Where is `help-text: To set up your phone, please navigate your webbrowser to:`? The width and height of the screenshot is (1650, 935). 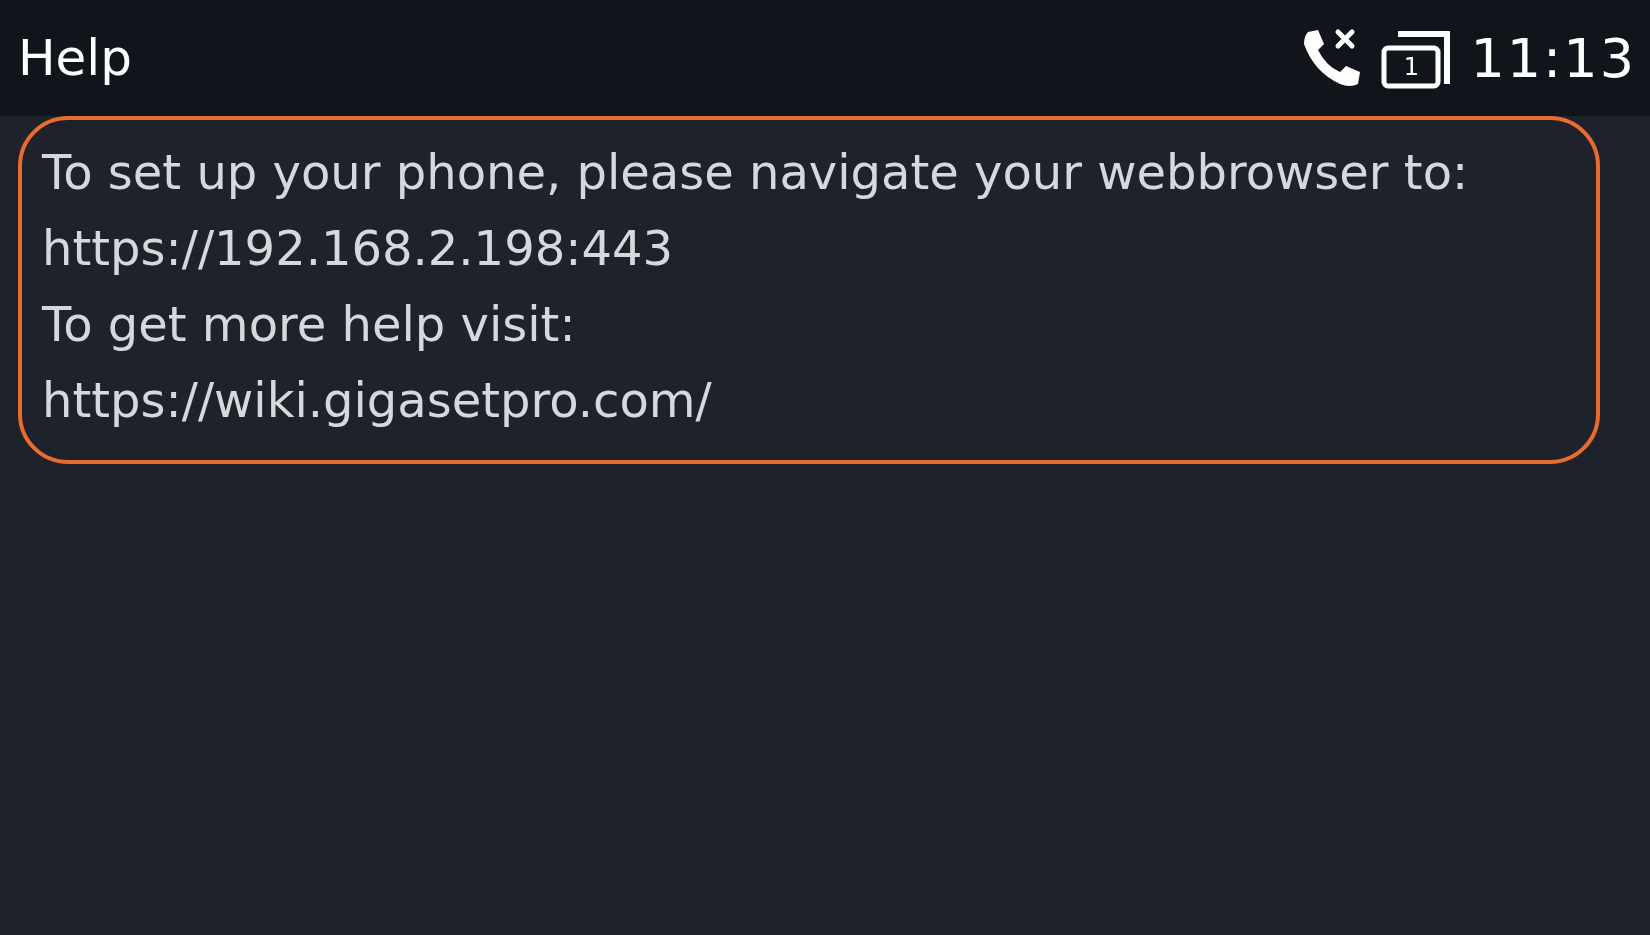
help-text: To set up your phone, please navigate your webbrowser to: is located at coordinates (756, 172).